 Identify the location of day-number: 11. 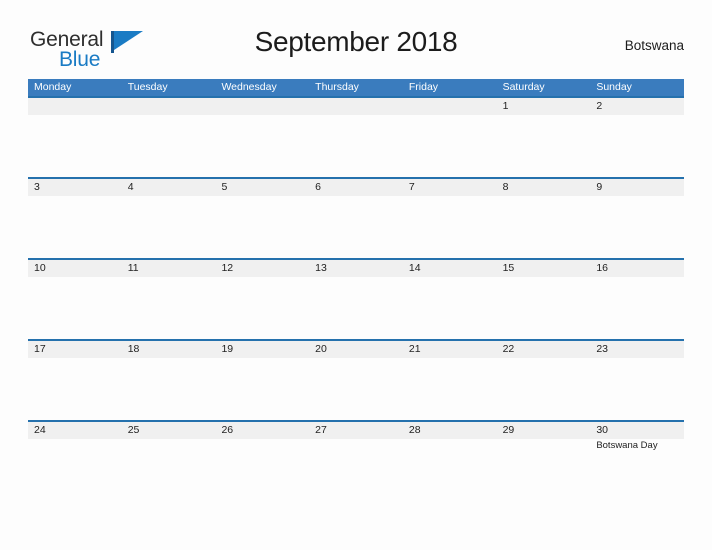
(133, 268).